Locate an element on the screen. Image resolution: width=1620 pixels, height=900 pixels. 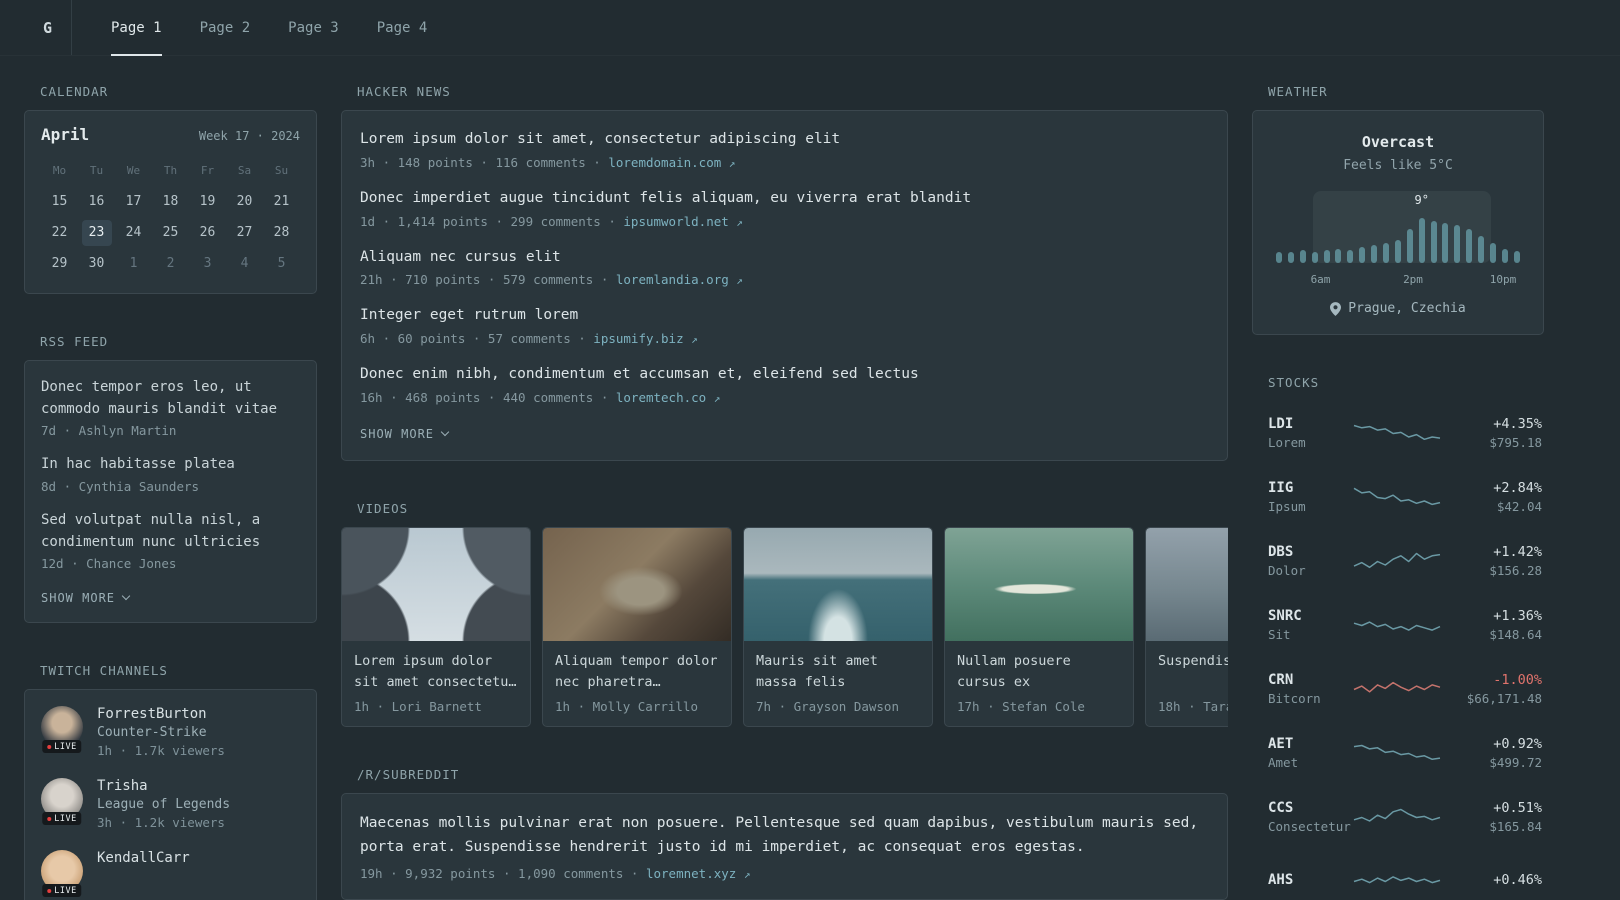
twitch-channel-game: Counter-Strike is located at coordinates (161, 732).